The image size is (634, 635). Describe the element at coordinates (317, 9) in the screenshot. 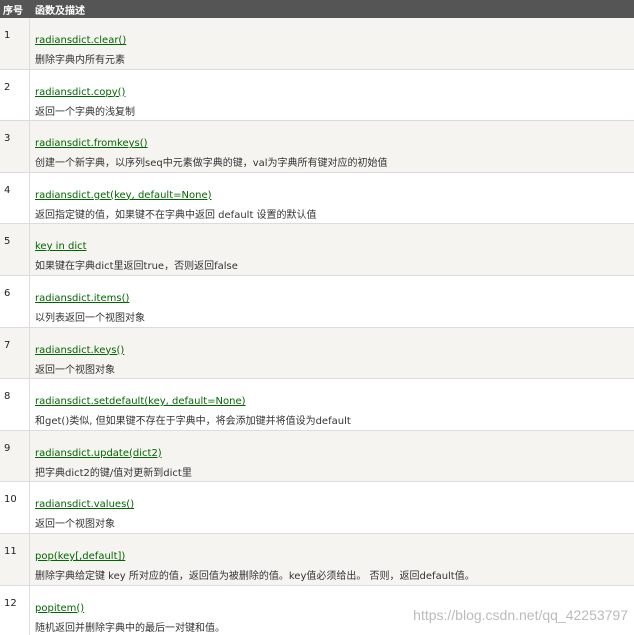

I see `table-header: 序号 函数及描述` at that location.